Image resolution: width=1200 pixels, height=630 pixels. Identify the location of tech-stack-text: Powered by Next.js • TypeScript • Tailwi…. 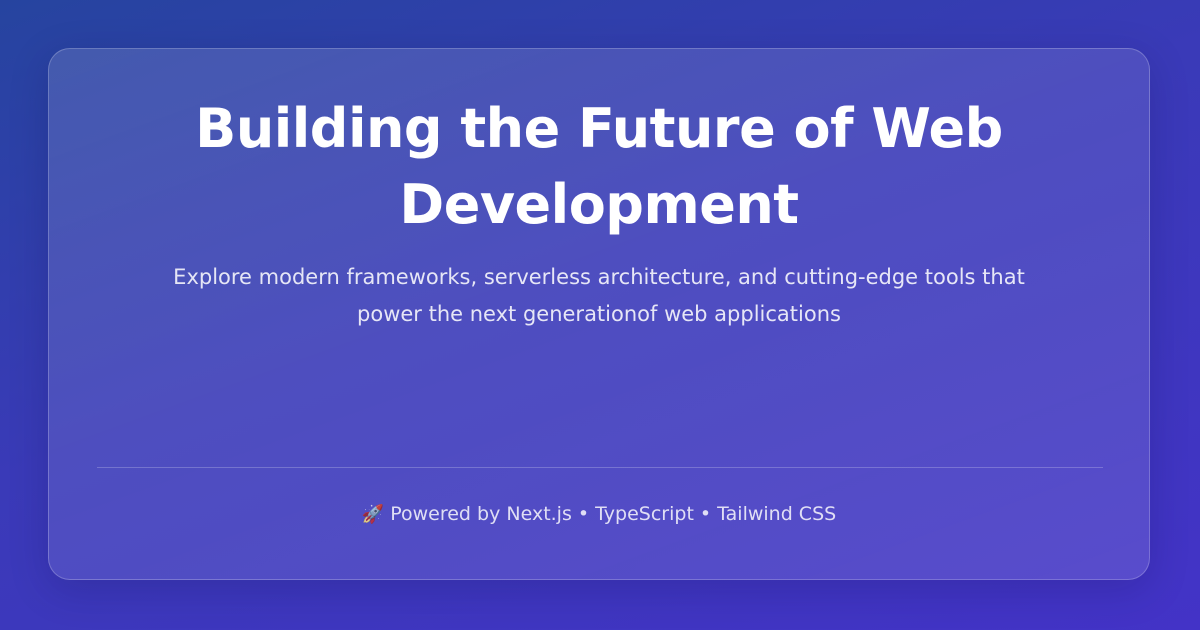
(613, 514).